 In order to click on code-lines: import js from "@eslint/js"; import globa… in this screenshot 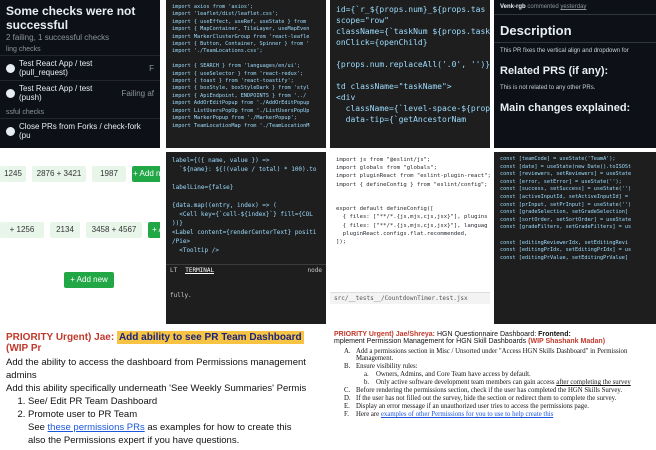, I will do `click(410, 201)`.